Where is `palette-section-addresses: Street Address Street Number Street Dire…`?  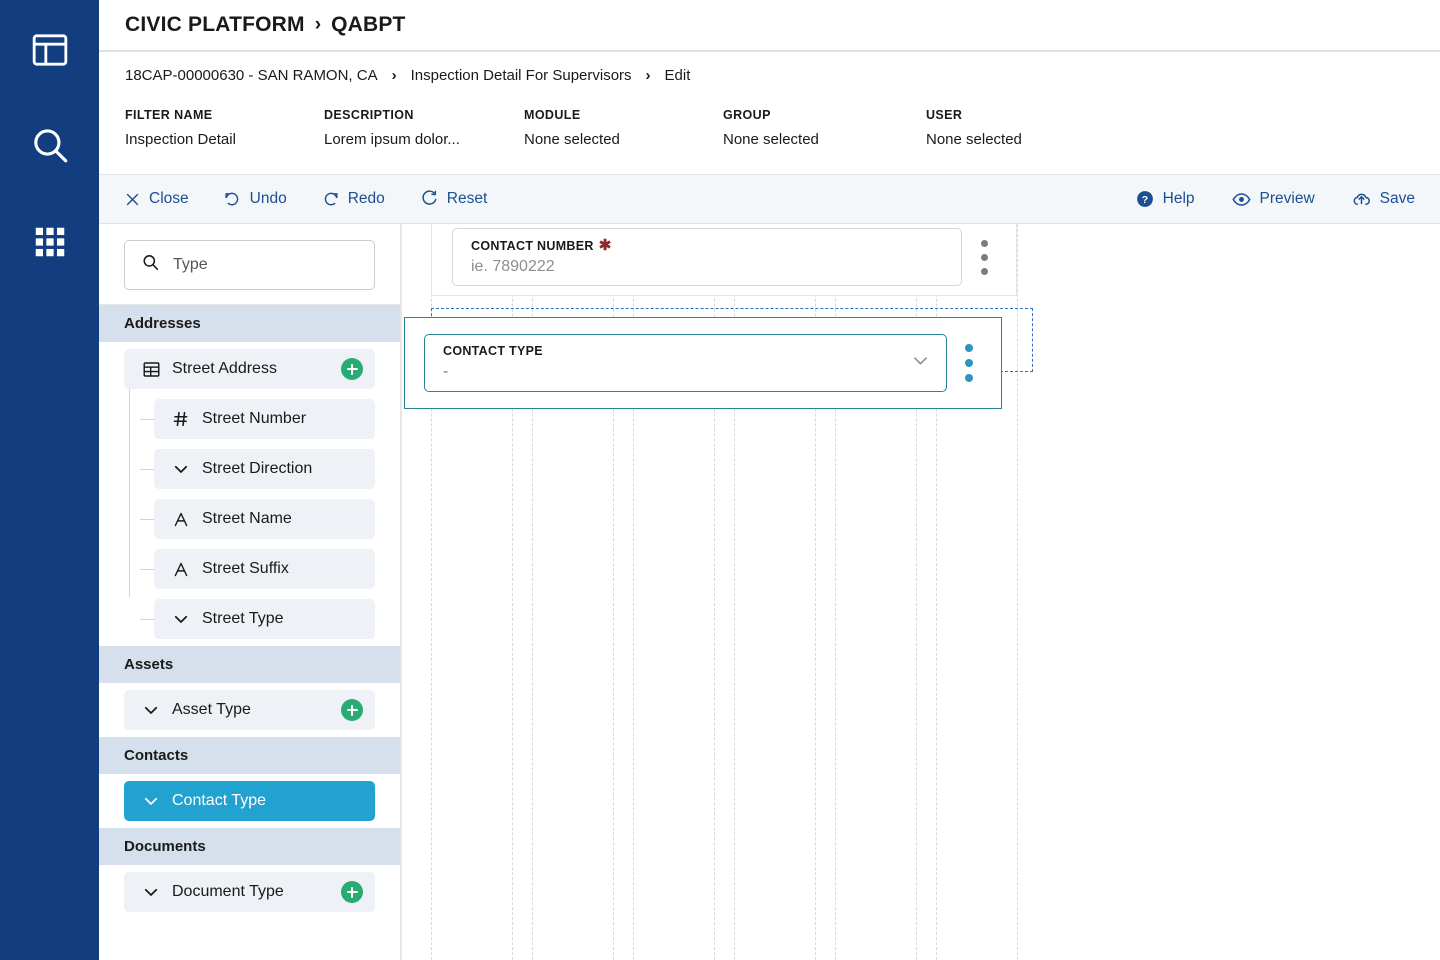 palette-section-addresses: Street Address Street Number Street Dire… is located at coordinates (249, 494).